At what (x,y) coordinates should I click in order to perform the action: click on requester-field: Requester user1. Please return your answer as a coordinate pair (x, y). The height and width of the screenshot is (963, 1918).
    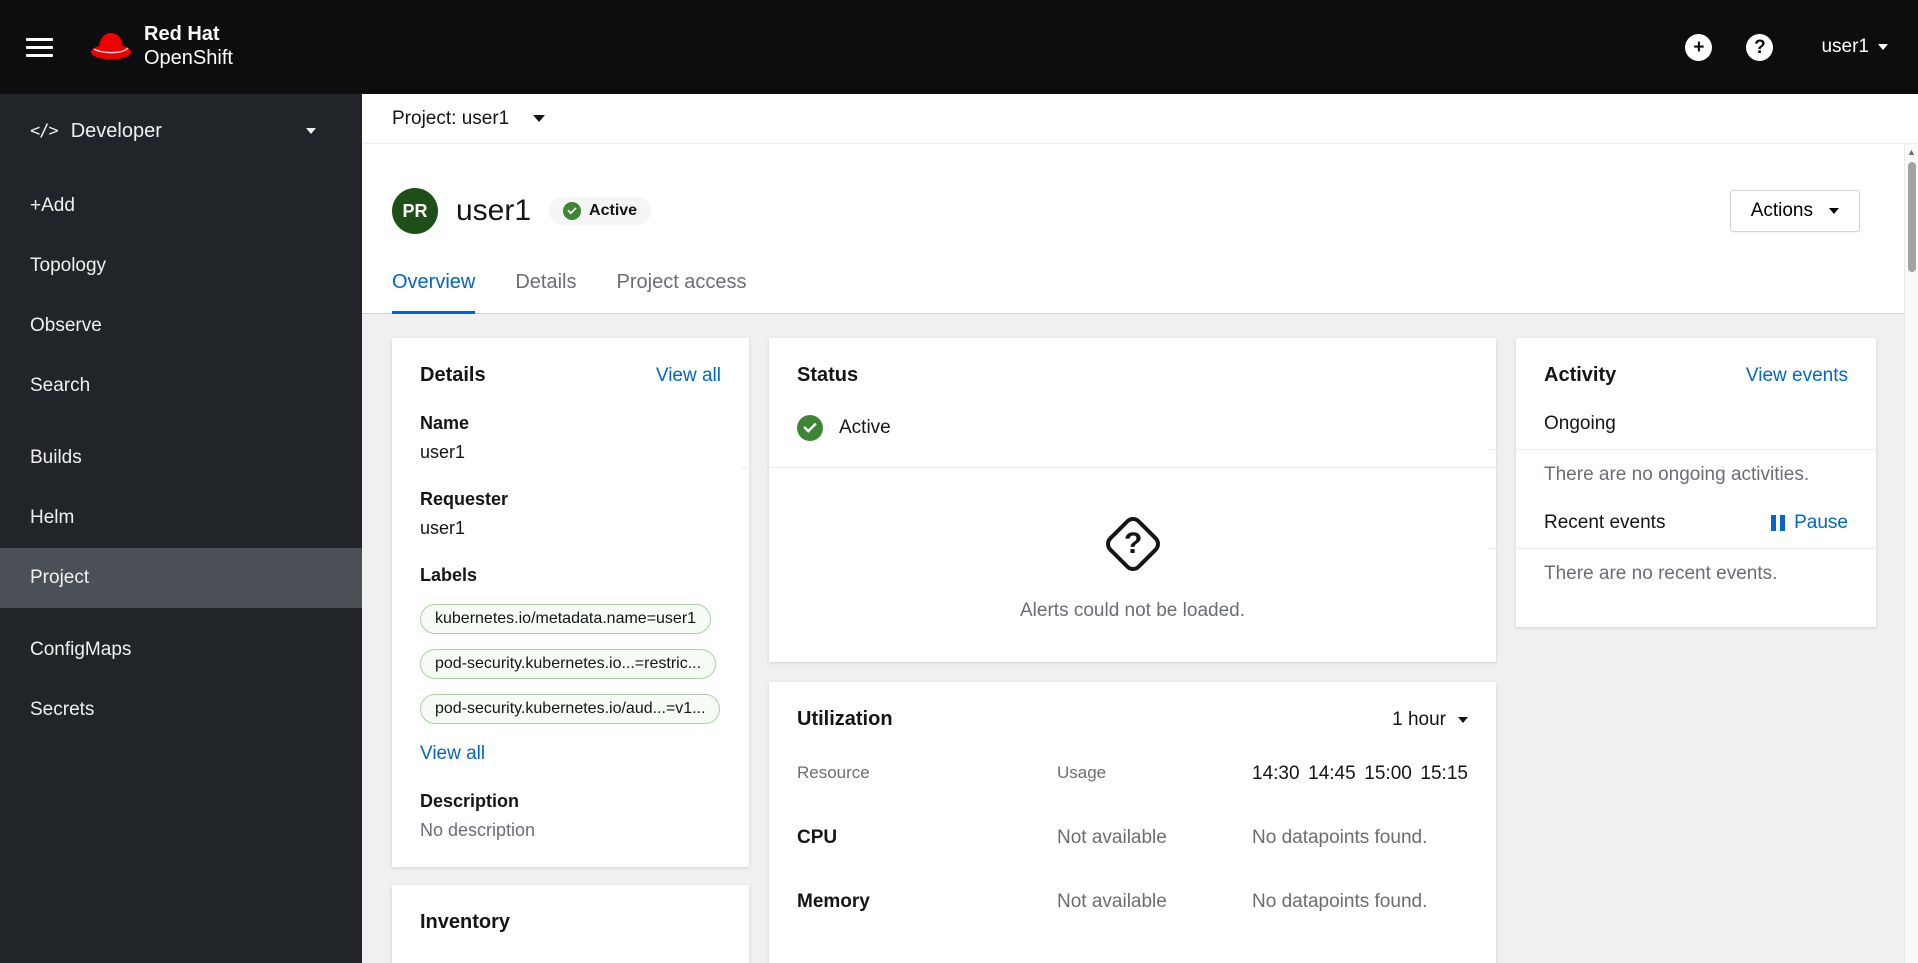
    Looking at the image, I should click on (464, 513).